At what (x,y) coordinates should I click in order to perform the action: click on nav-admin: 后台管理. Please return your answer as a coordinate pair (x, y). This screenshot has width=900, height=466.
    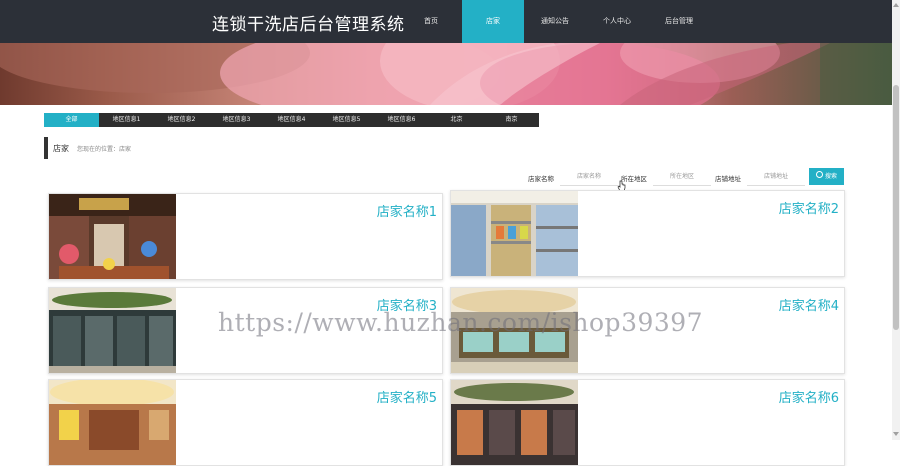
    Looking at the image, I should click on (679, 21).